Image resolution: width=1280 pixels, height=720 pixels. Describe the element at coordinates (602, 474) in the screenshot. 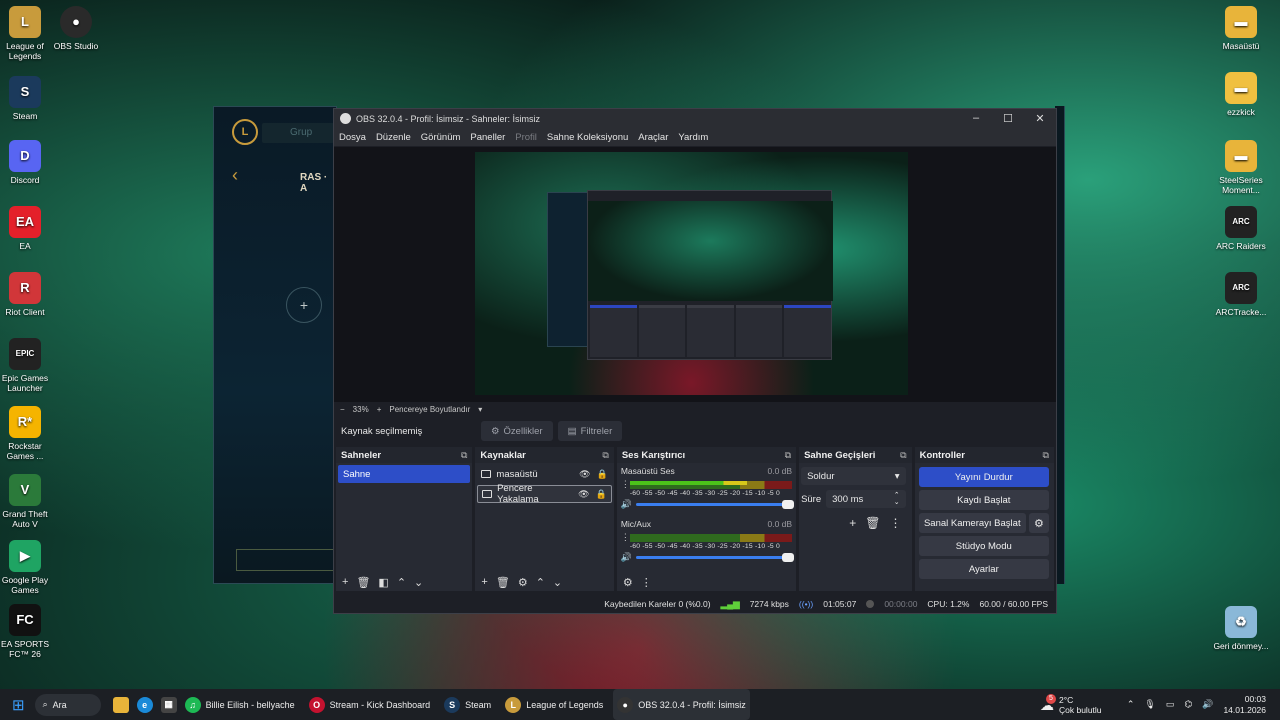

I see `lock-icon: 🔒` at that location.